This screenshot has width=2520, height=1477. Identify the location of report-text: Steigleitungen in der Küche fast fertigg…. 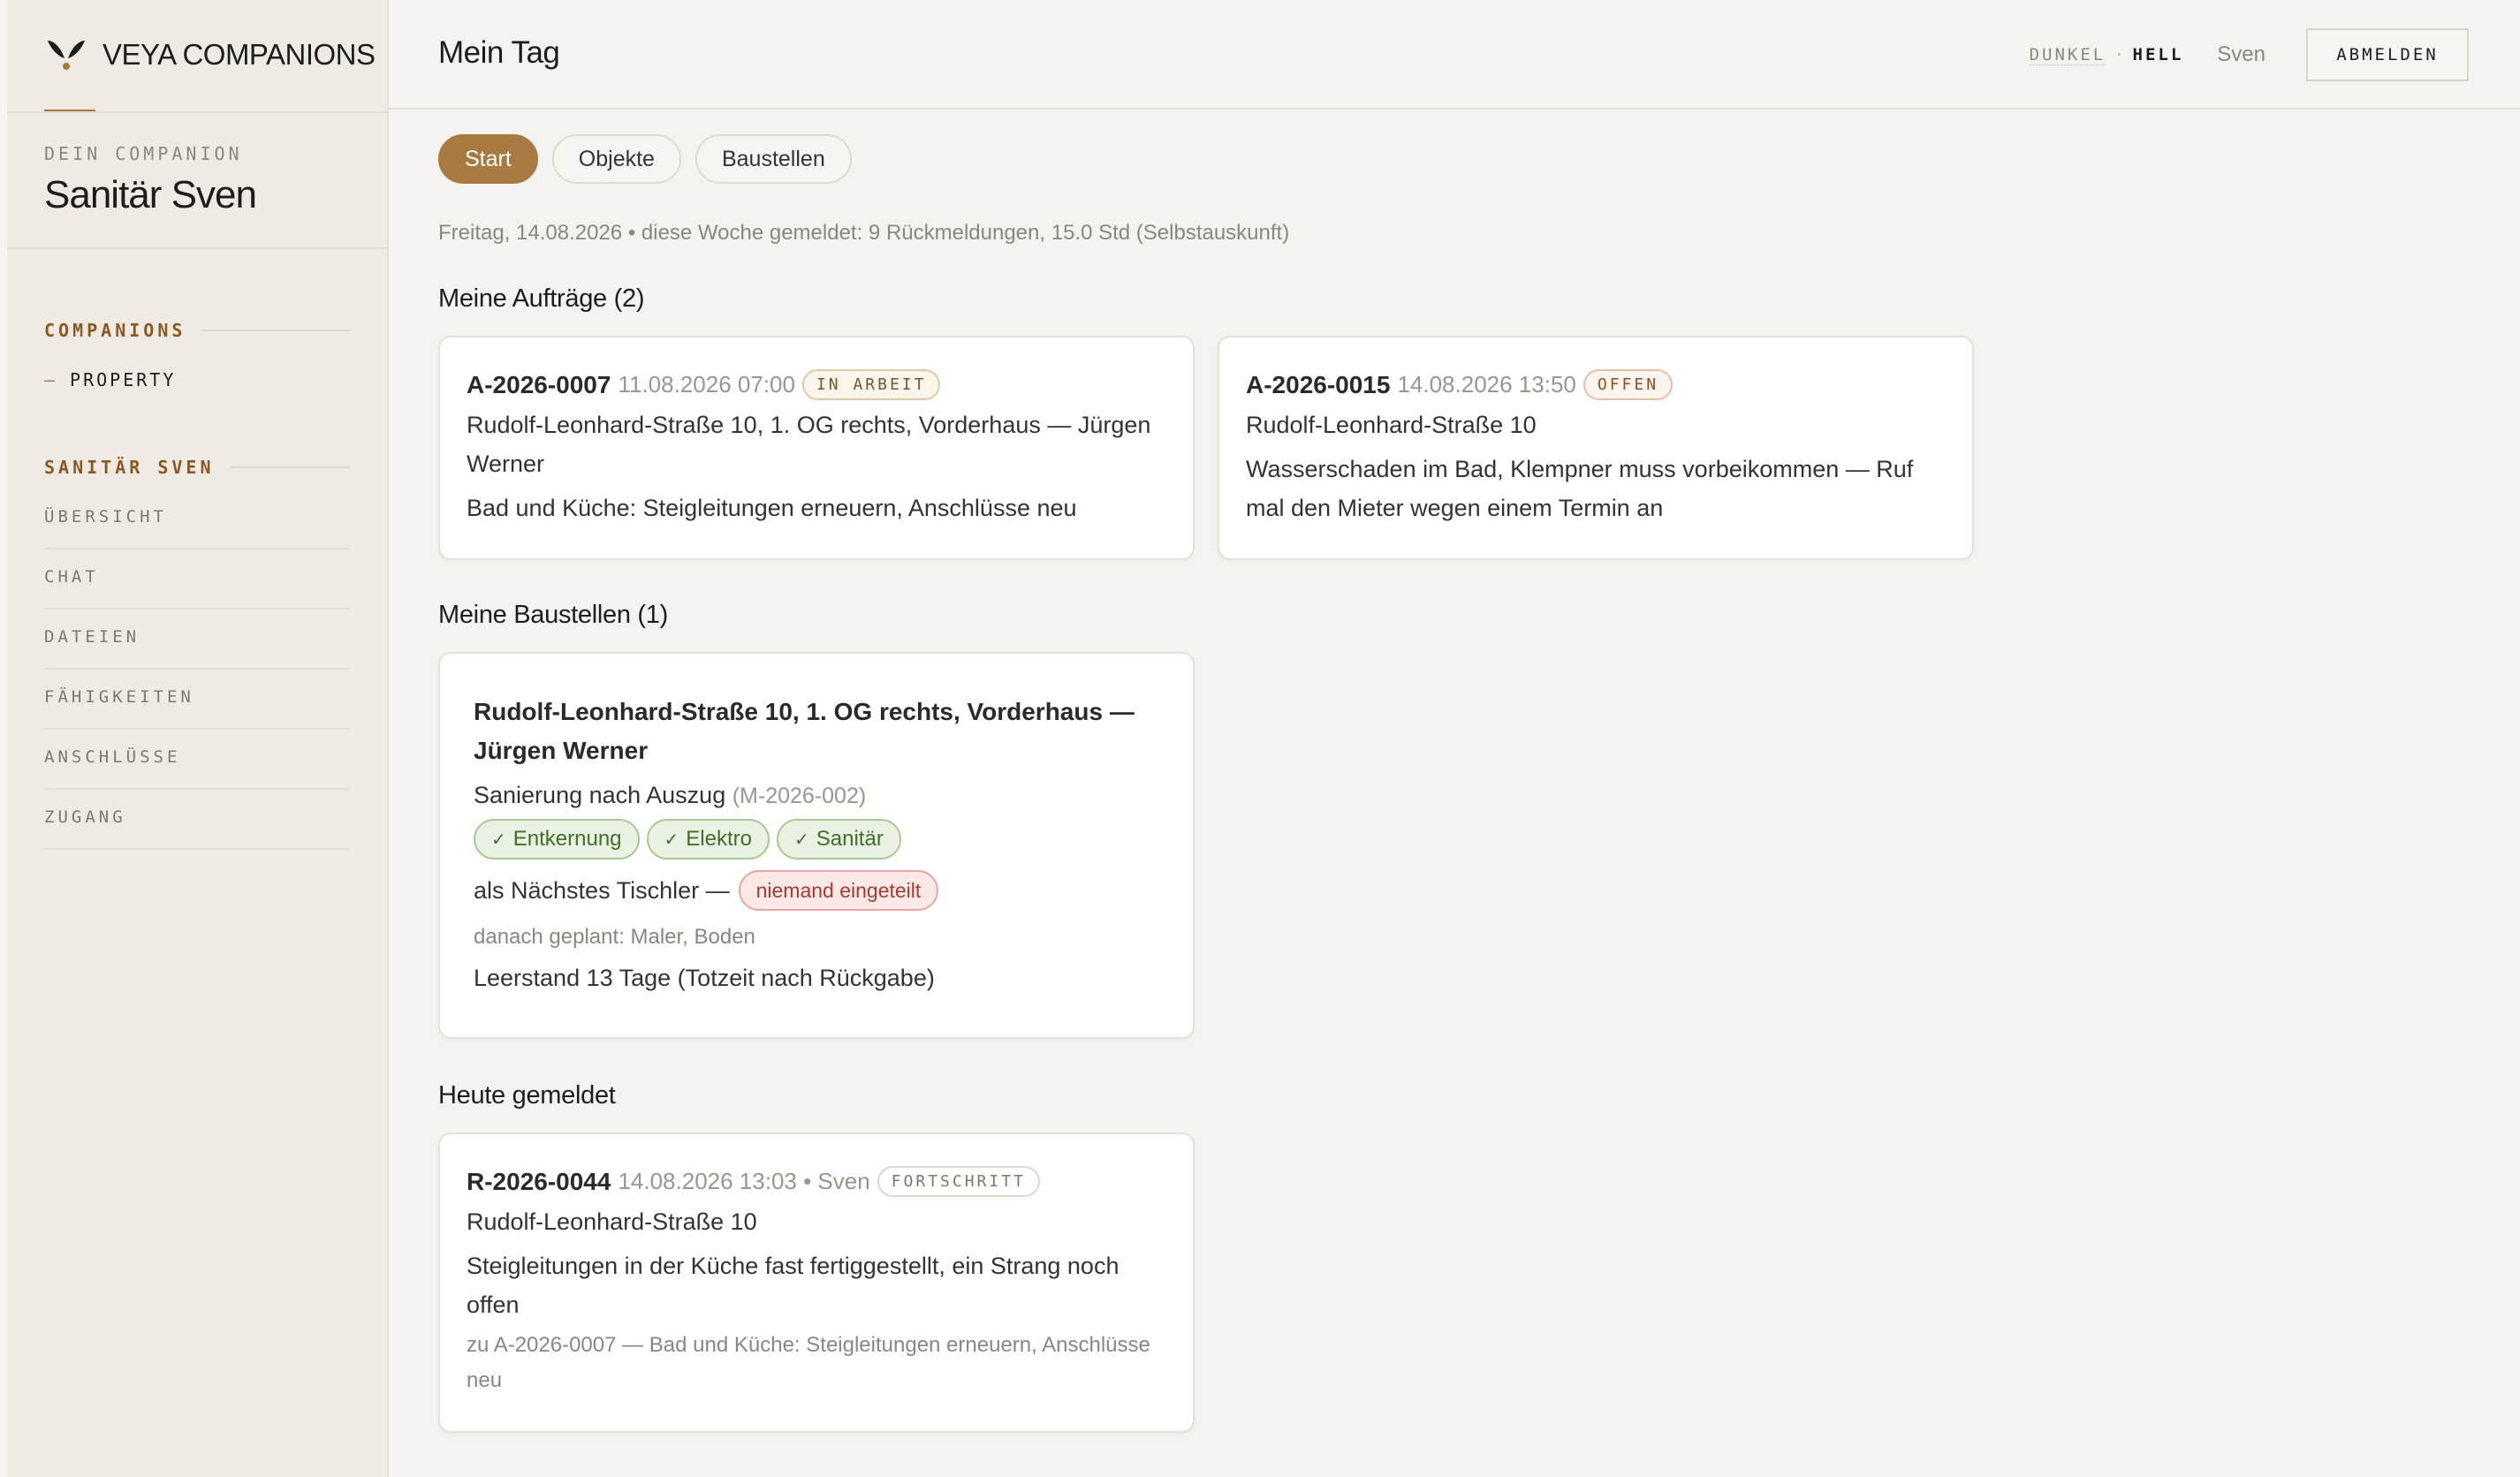
(793, 1285).